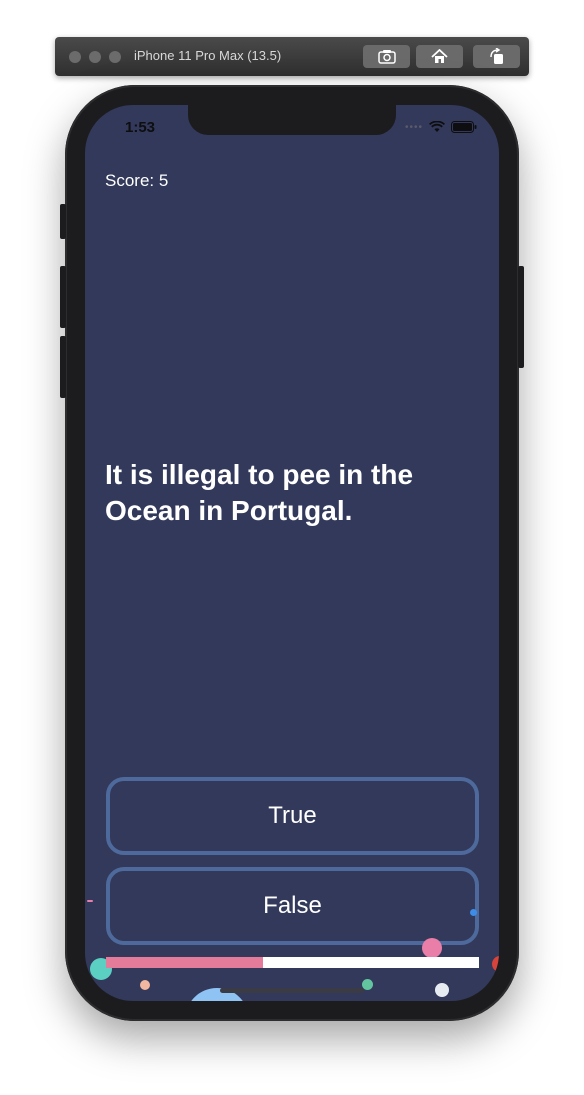 The width and height of the screenshot is (584, 1095). What do you see at coordinates (140, 127) in the screenshot?
I see `status-time: 1:53` at bounding box center [140, 127].